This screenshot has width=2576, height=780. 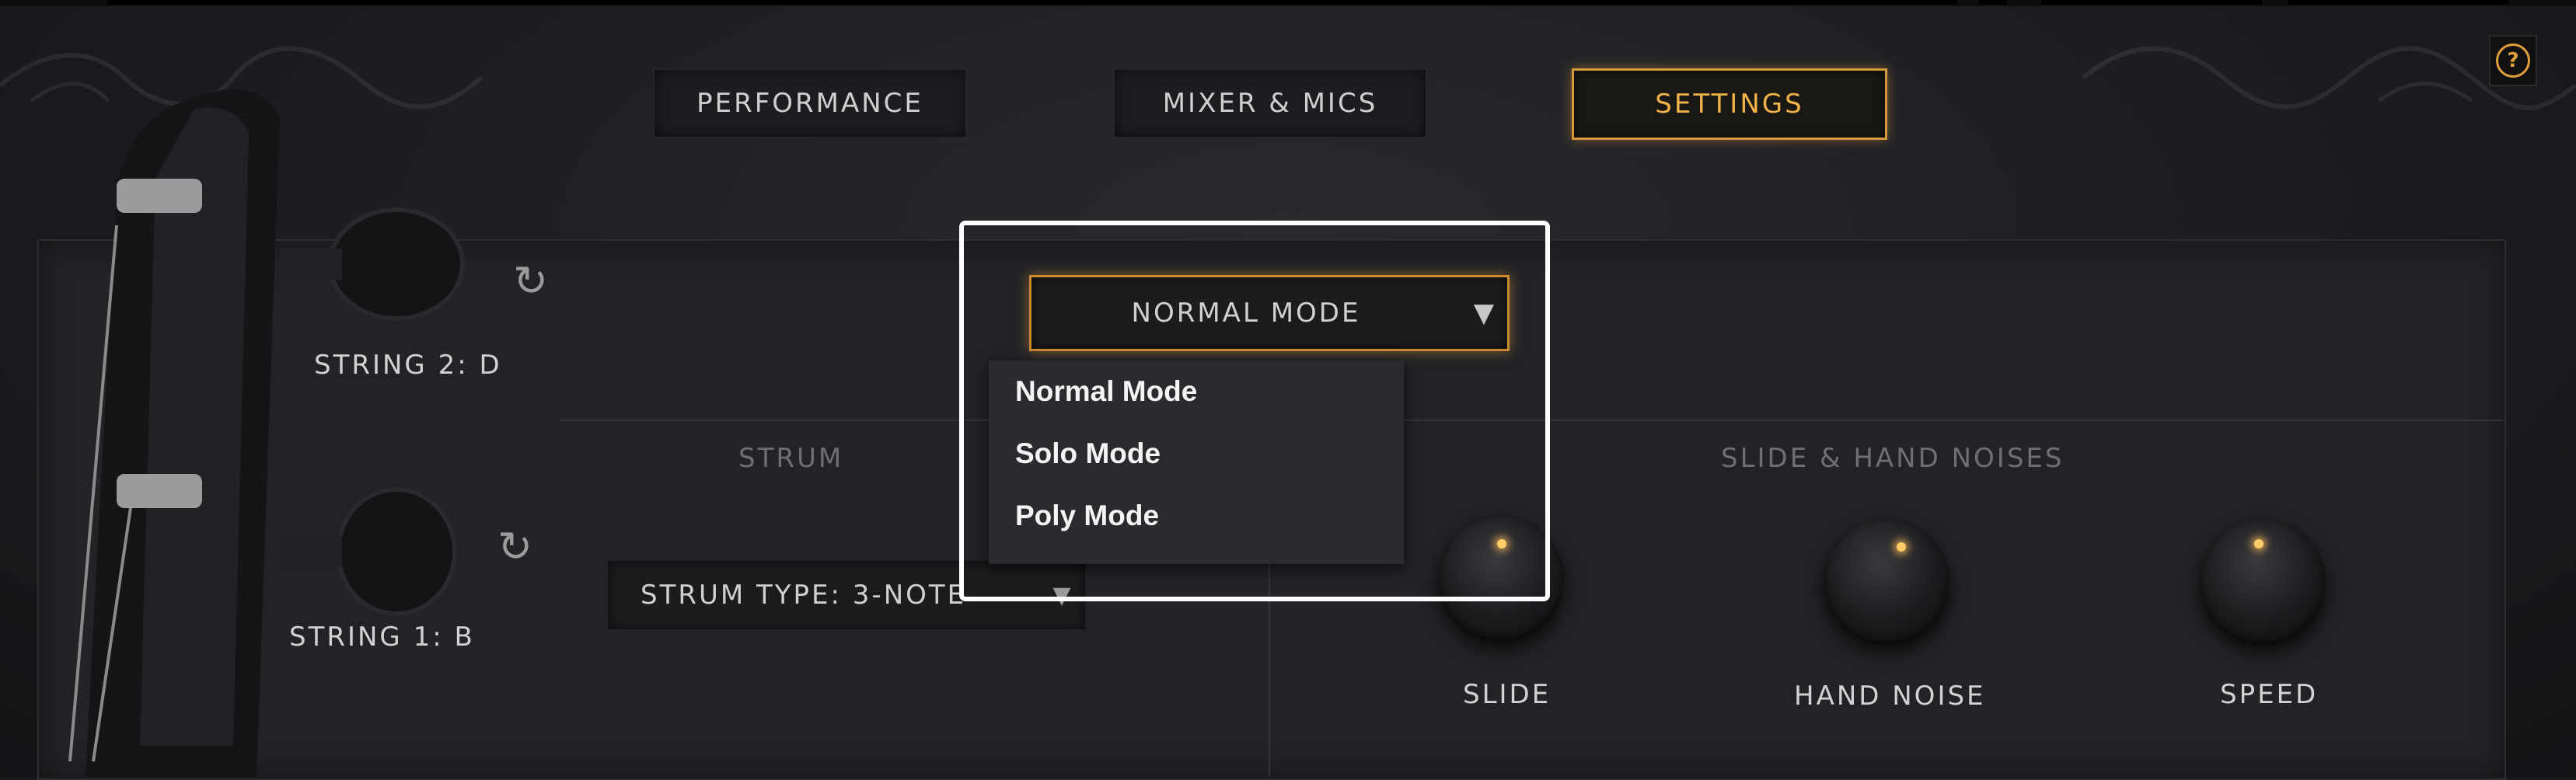 I want to click on string-2-label: STRING 2: D, so click(x=408, y=365).